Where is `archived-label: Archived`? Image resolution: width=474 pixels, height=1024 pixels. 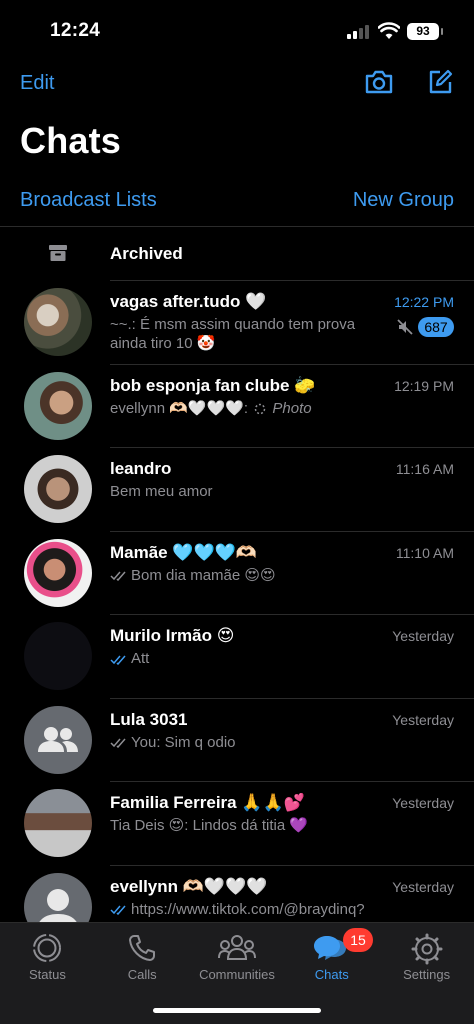
archived-label: Archived is located at coordinates (146, 253).